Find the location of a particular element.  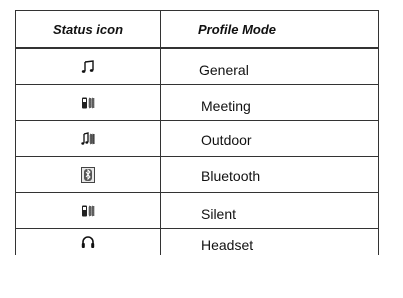

profile-mode-label: General is located at coordinates (224, 70).